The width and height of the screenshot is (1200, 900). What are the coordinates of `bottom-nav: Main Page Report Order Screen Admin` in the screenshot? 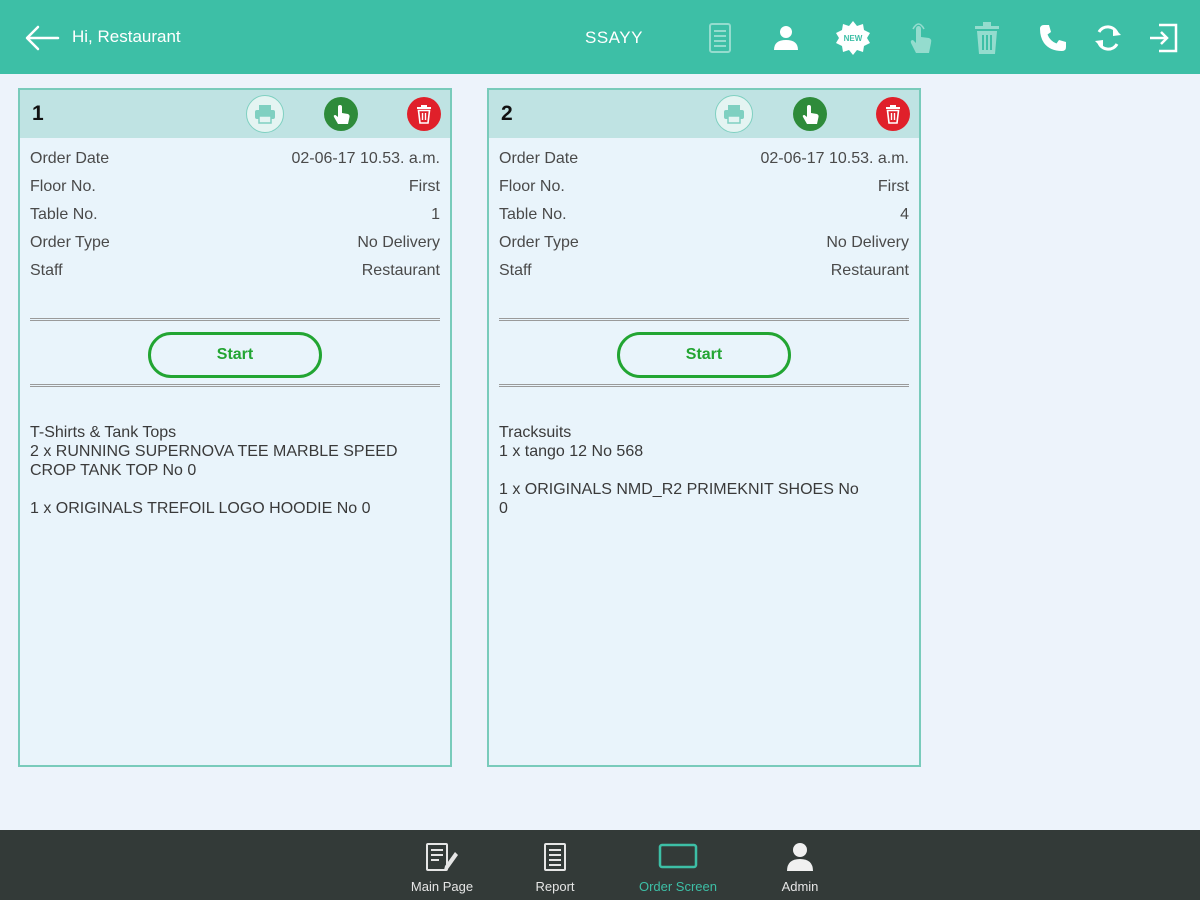 It's located at (600, 865).